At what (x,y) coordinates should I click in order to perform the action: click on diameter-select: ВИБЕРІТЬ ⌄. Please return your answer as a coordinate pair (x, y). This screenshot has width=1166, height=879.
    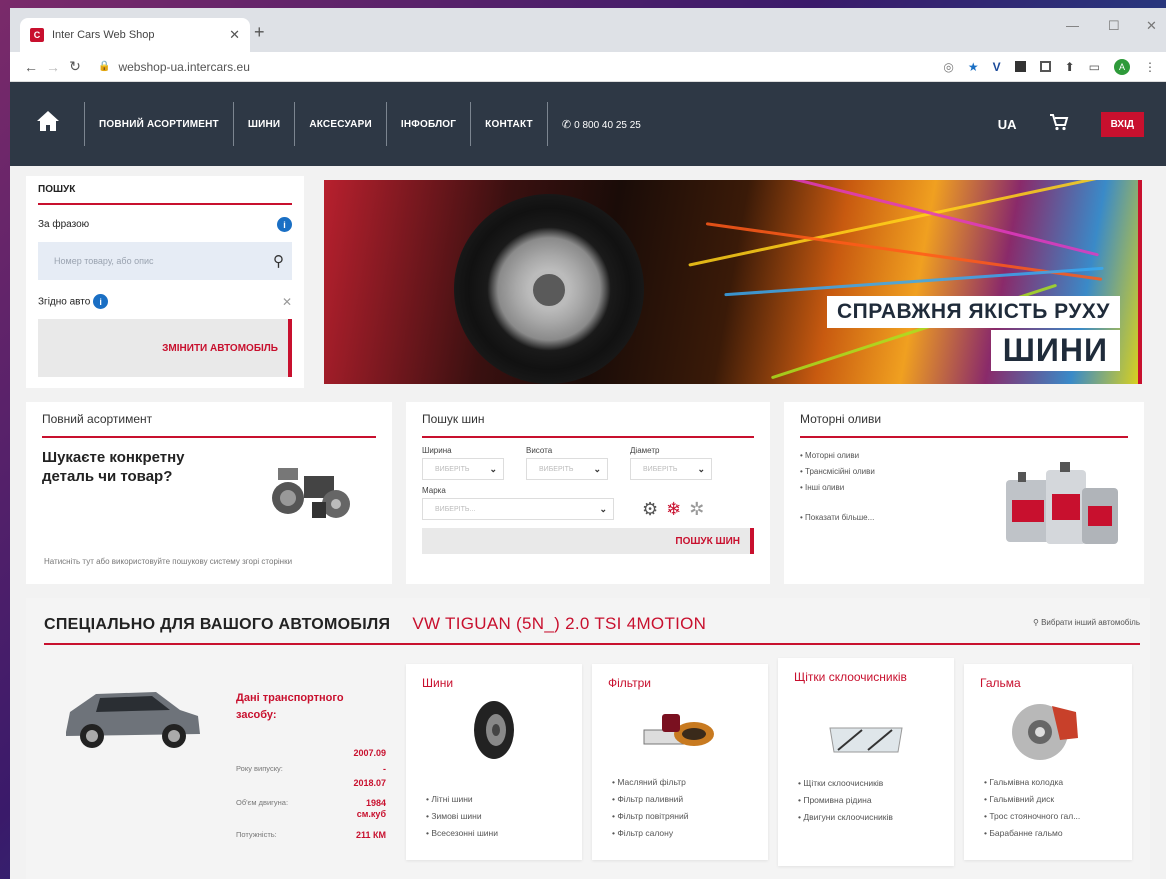
    Looking at the image, I should click on (671, 469).